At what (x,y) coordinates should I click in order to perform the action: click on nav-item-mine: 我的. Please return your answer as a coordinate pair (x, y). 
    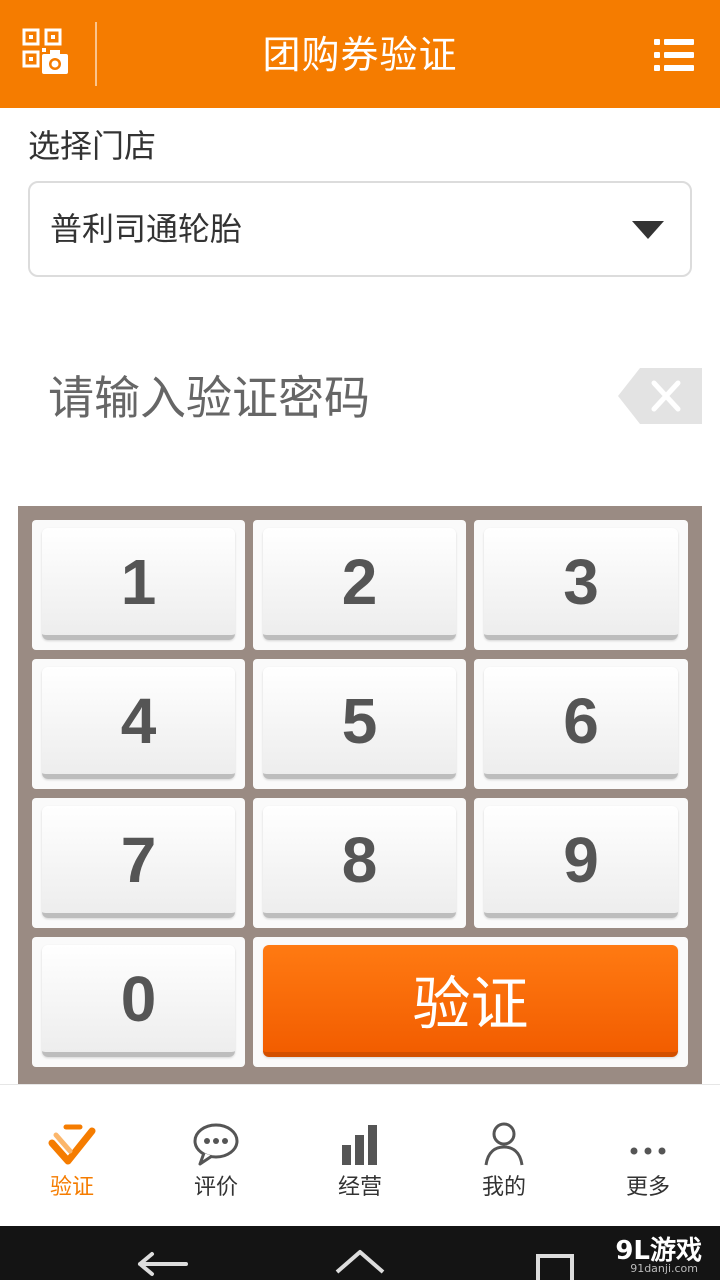
    Looking at the image, I should click on (504, 1156).